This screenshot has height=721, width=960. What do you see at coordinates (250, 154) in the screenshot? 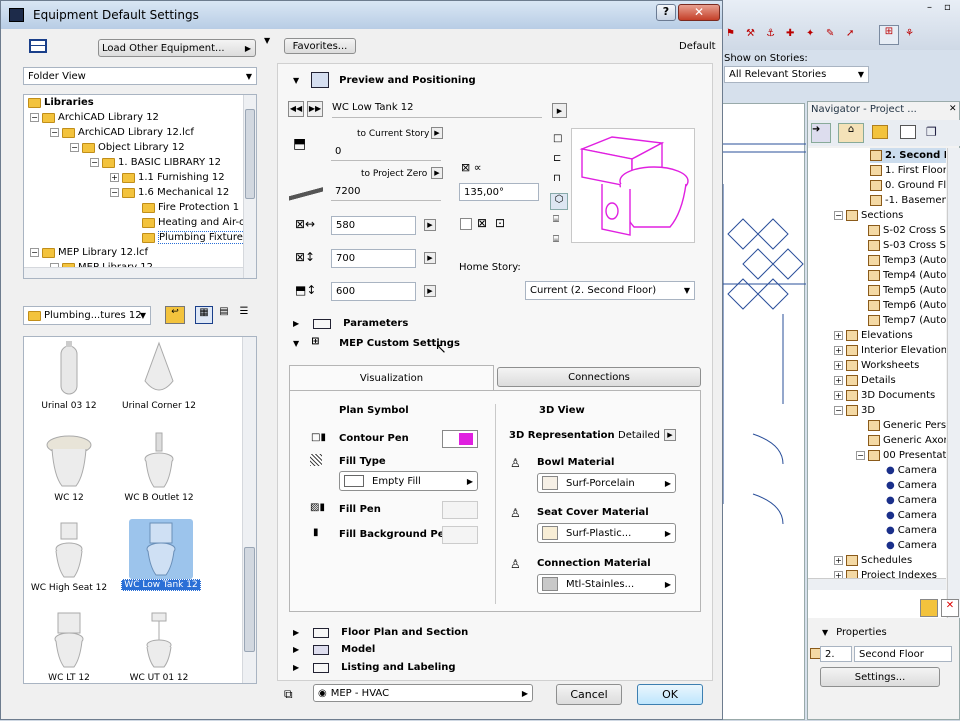
I see `scroll-thumb` at bounding box center [250, 154].